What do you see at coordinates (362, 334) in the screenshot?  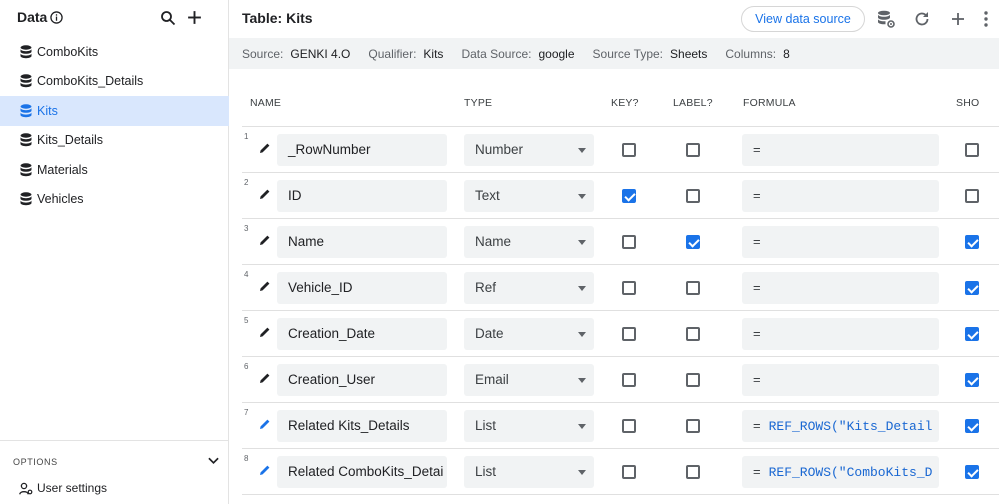 I see `column-name-field: Creation_Date` at bounding box center [362, 334].